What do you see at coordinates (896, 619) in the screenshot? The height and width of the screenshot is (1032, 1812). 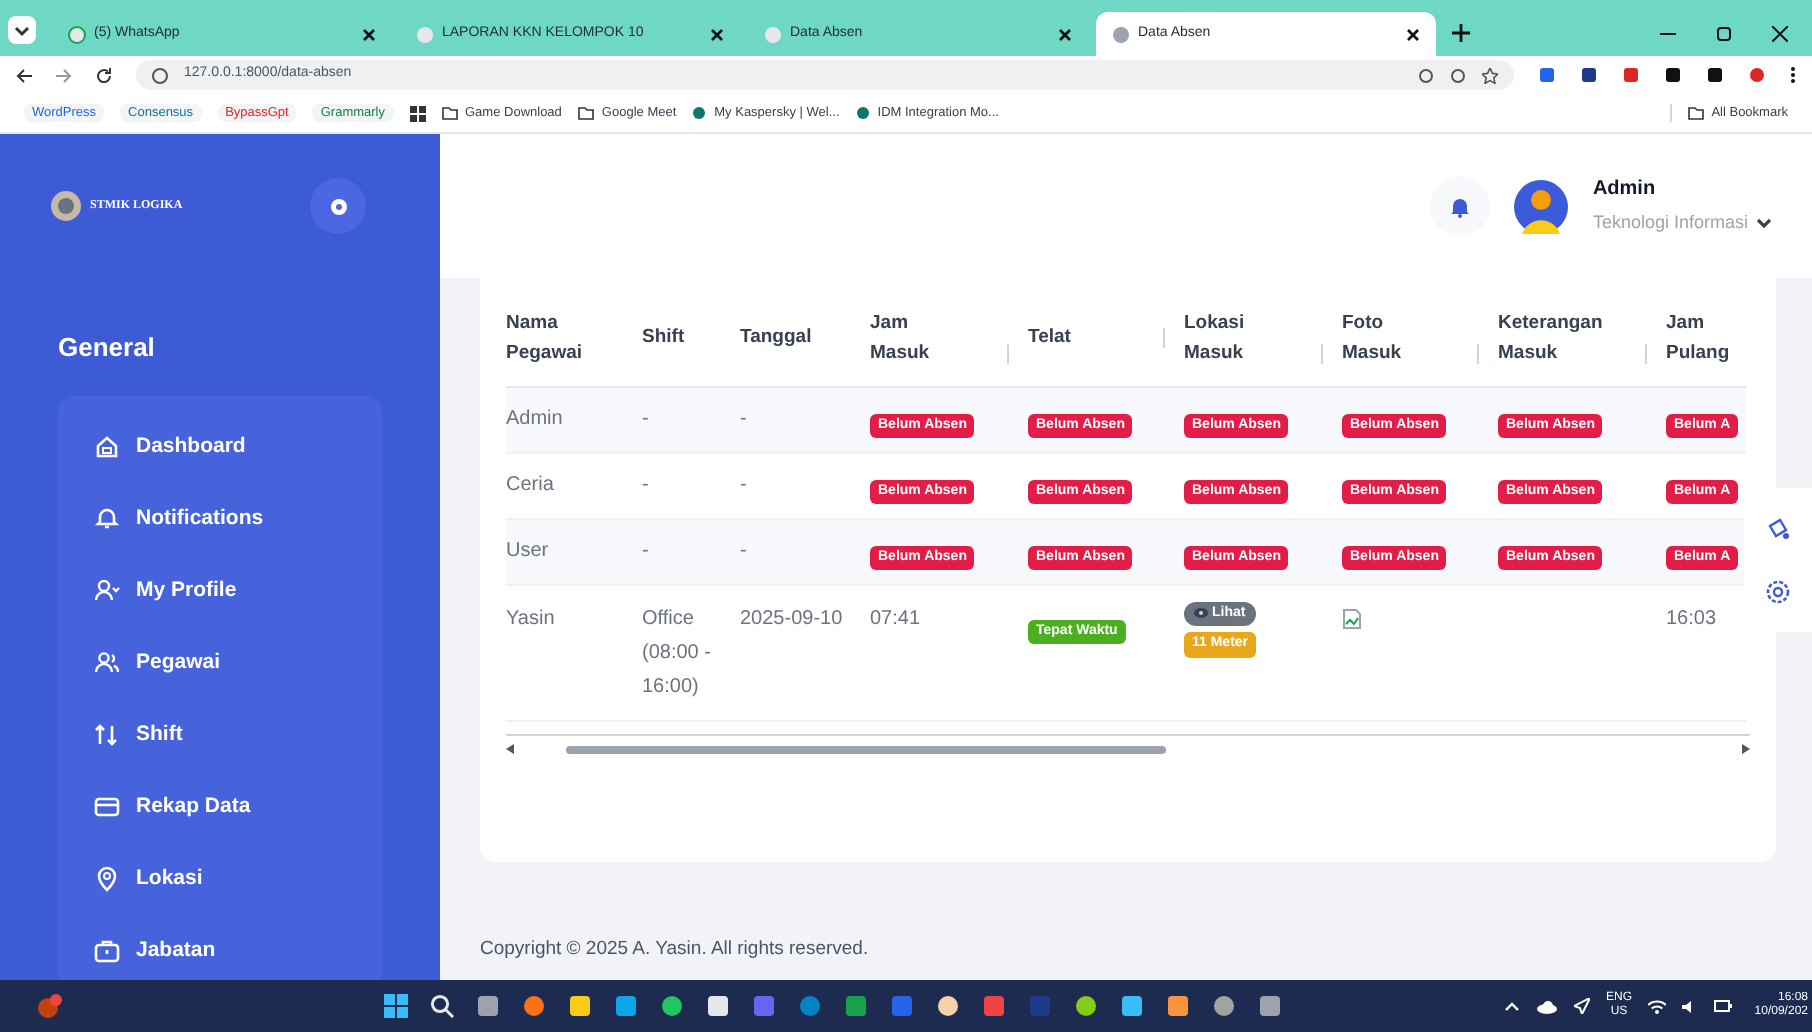 I see `table-cell-text: 07:41` at bounding box center [896, 619].